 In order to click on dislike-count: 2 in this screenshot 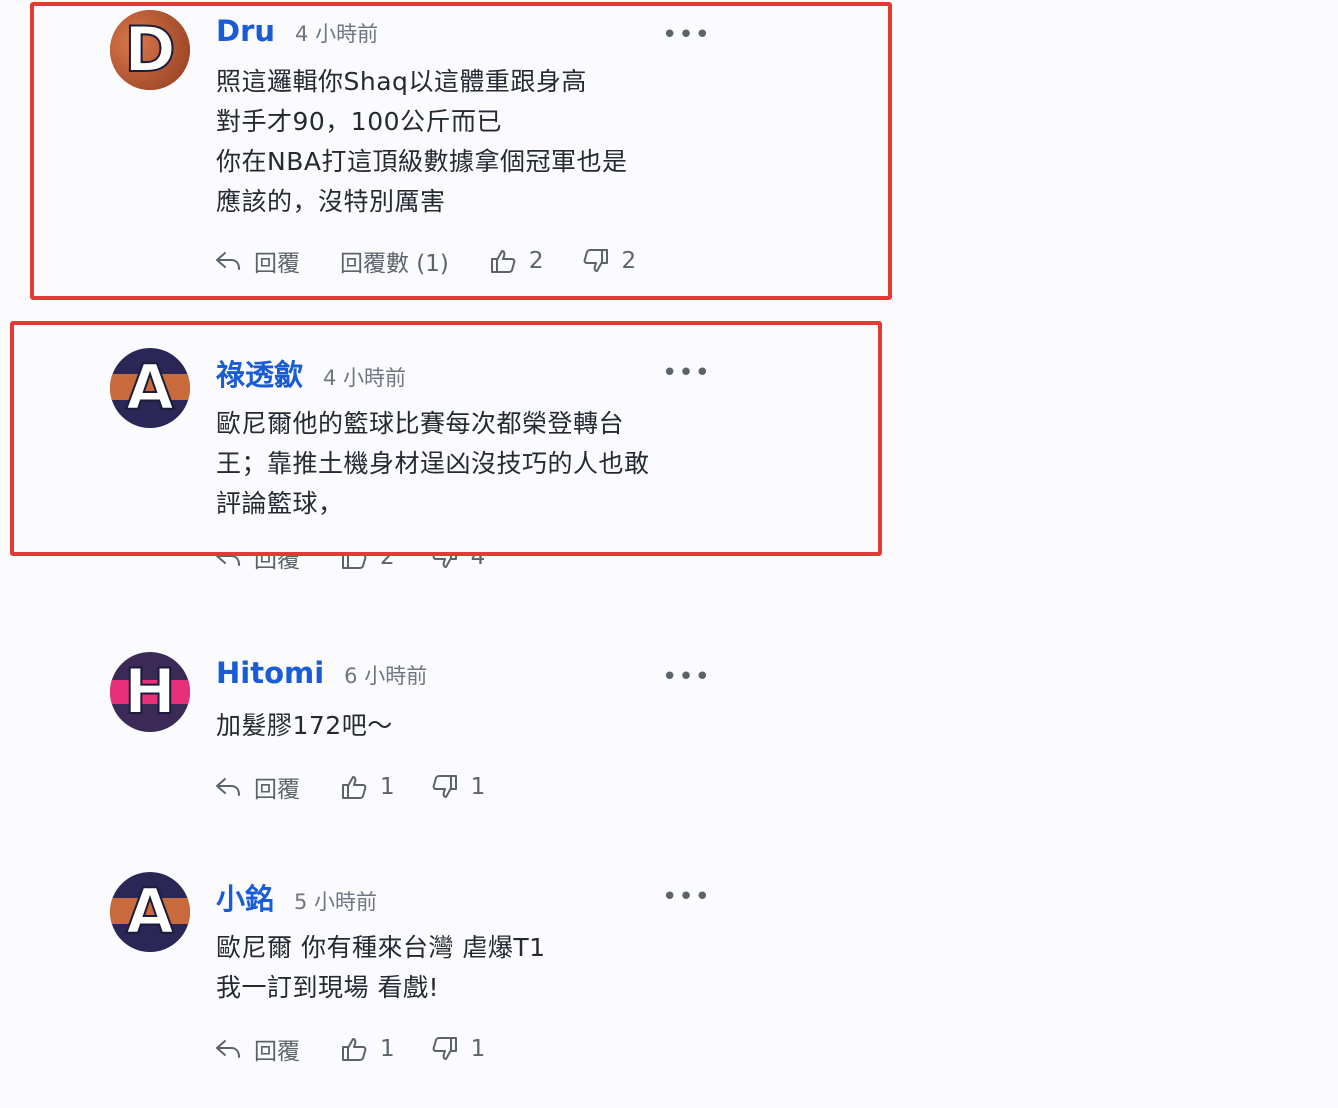, I will do `click(629, 261)`.